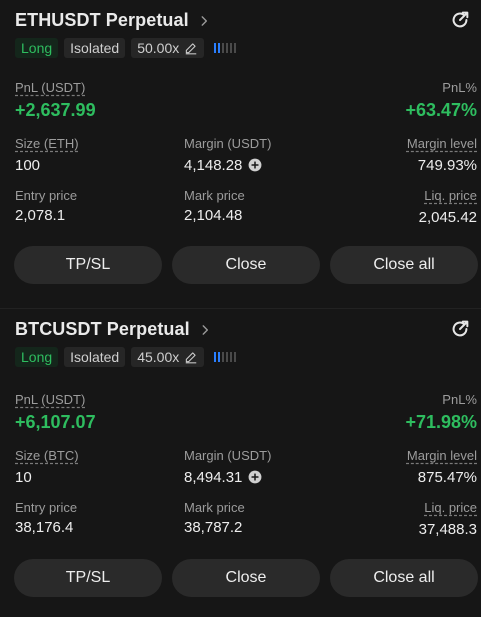  Describe the element at coordinates (441, 422) in the screenshot. I see `pnl-percent-value: +71.98%` at that location.